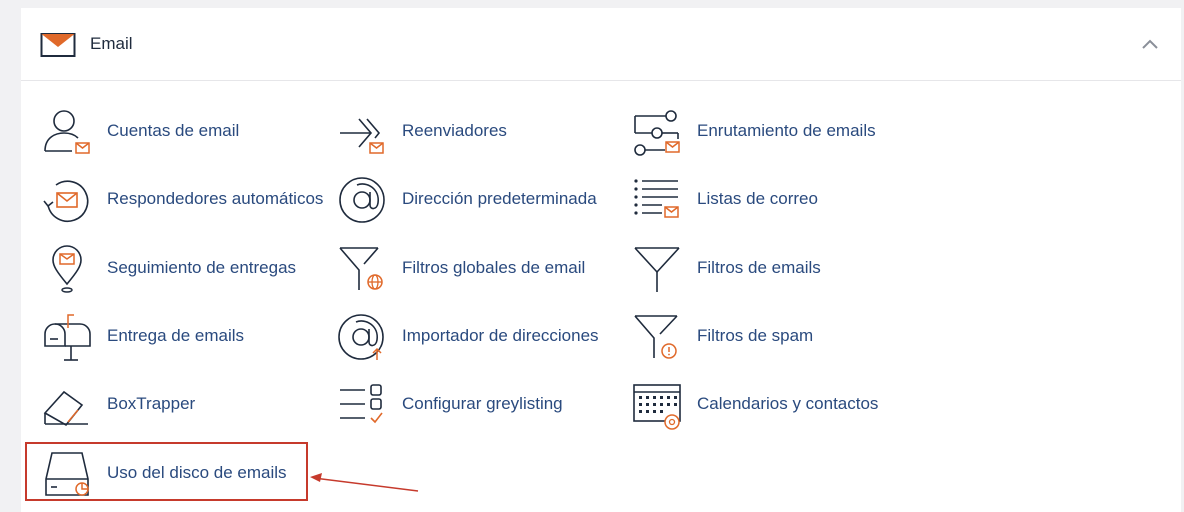  Describe the element at coordinates (500, 335) in the screenshot. I see `item-label: Importador de direcciones` at that location.